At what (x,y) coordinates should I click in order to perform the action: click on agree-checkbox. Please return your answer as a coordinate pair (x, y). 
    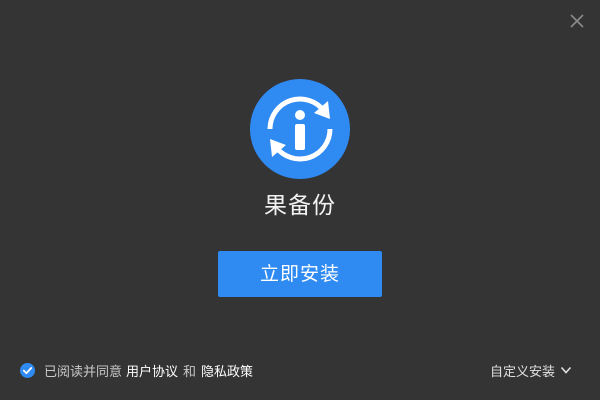
    Looking at the image, I should click on (27, 370).